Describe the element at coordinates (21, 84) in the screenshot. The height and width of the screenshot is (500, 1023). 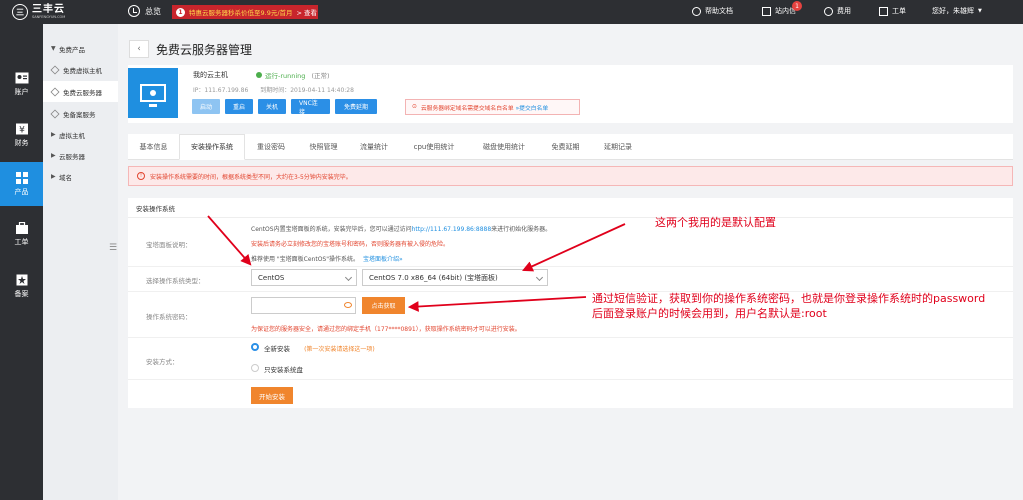
I see `rail-item-account: 账户` at that location.